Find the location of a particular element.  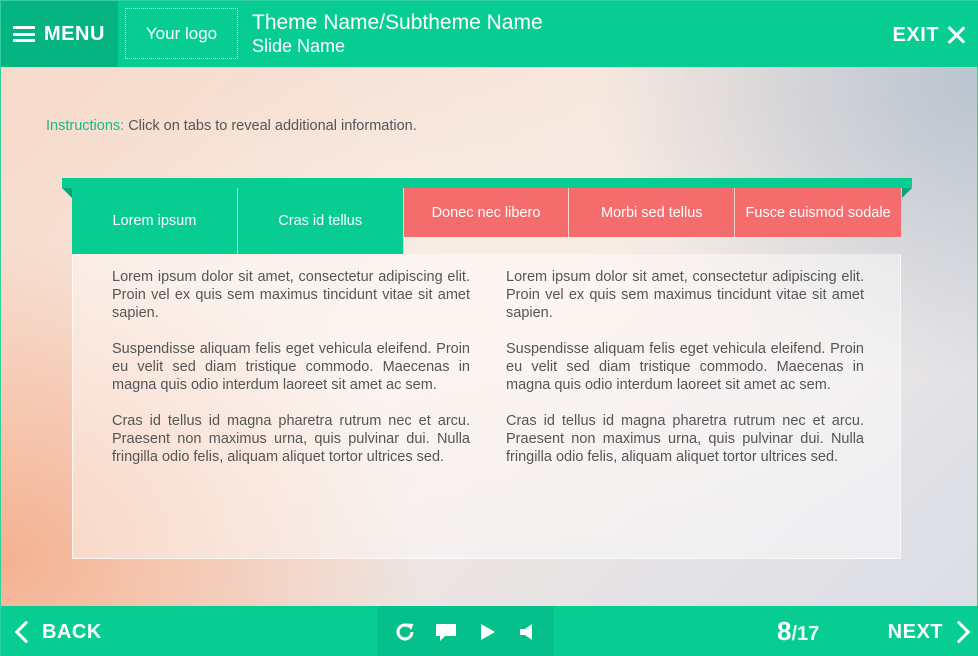

exit-button: EXIT is located at coordinates (929, 35).